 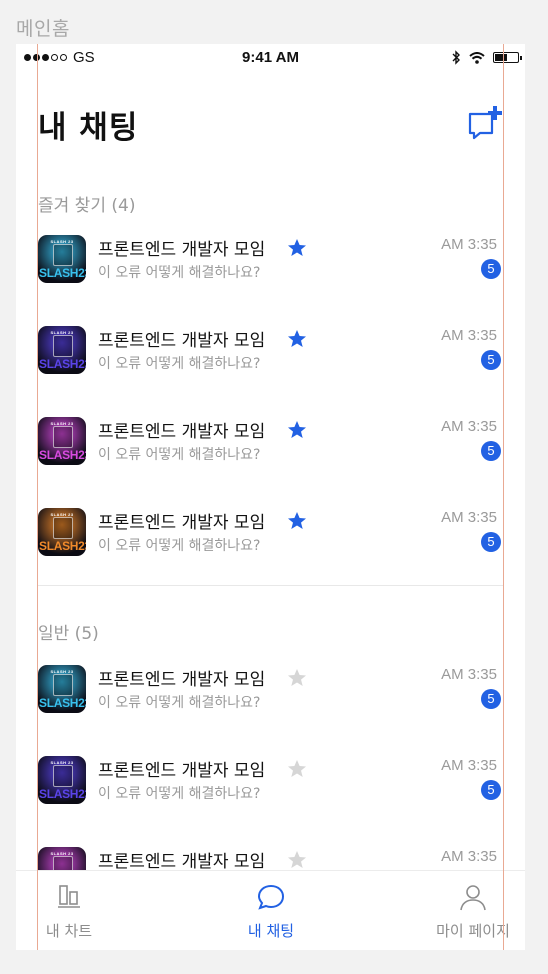 I want to click on tab-my-page: 마이 페이지, so click(x=466, y=910).